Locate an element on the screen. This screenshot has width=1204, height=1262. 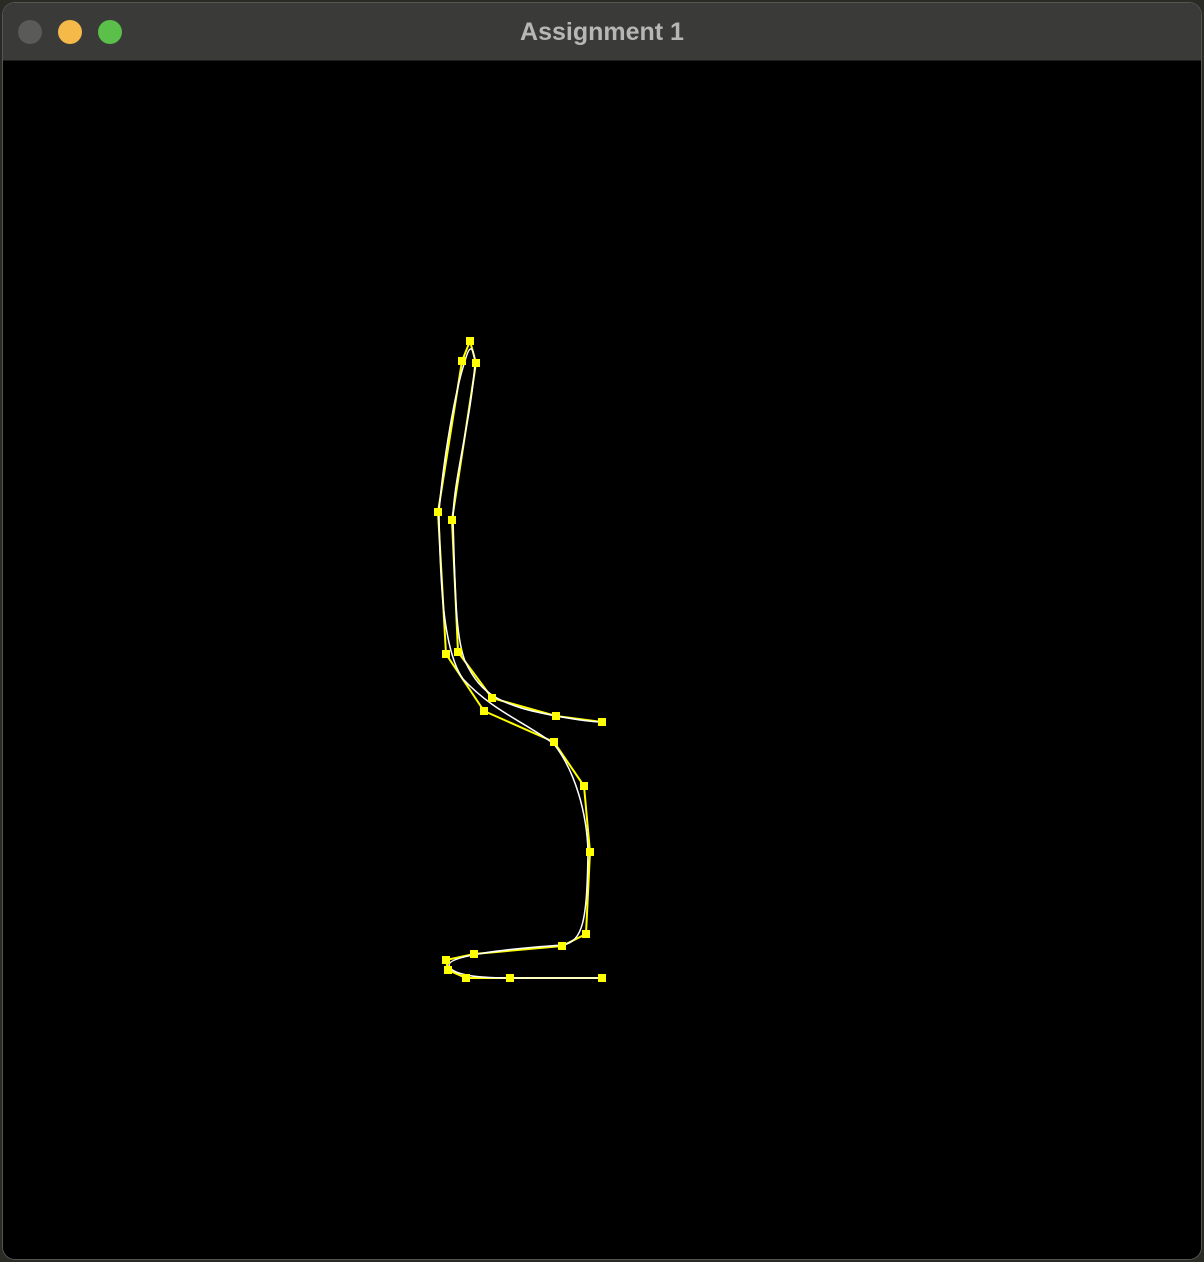
window-title: Assignment 1 is located at coordinates (602, 32).